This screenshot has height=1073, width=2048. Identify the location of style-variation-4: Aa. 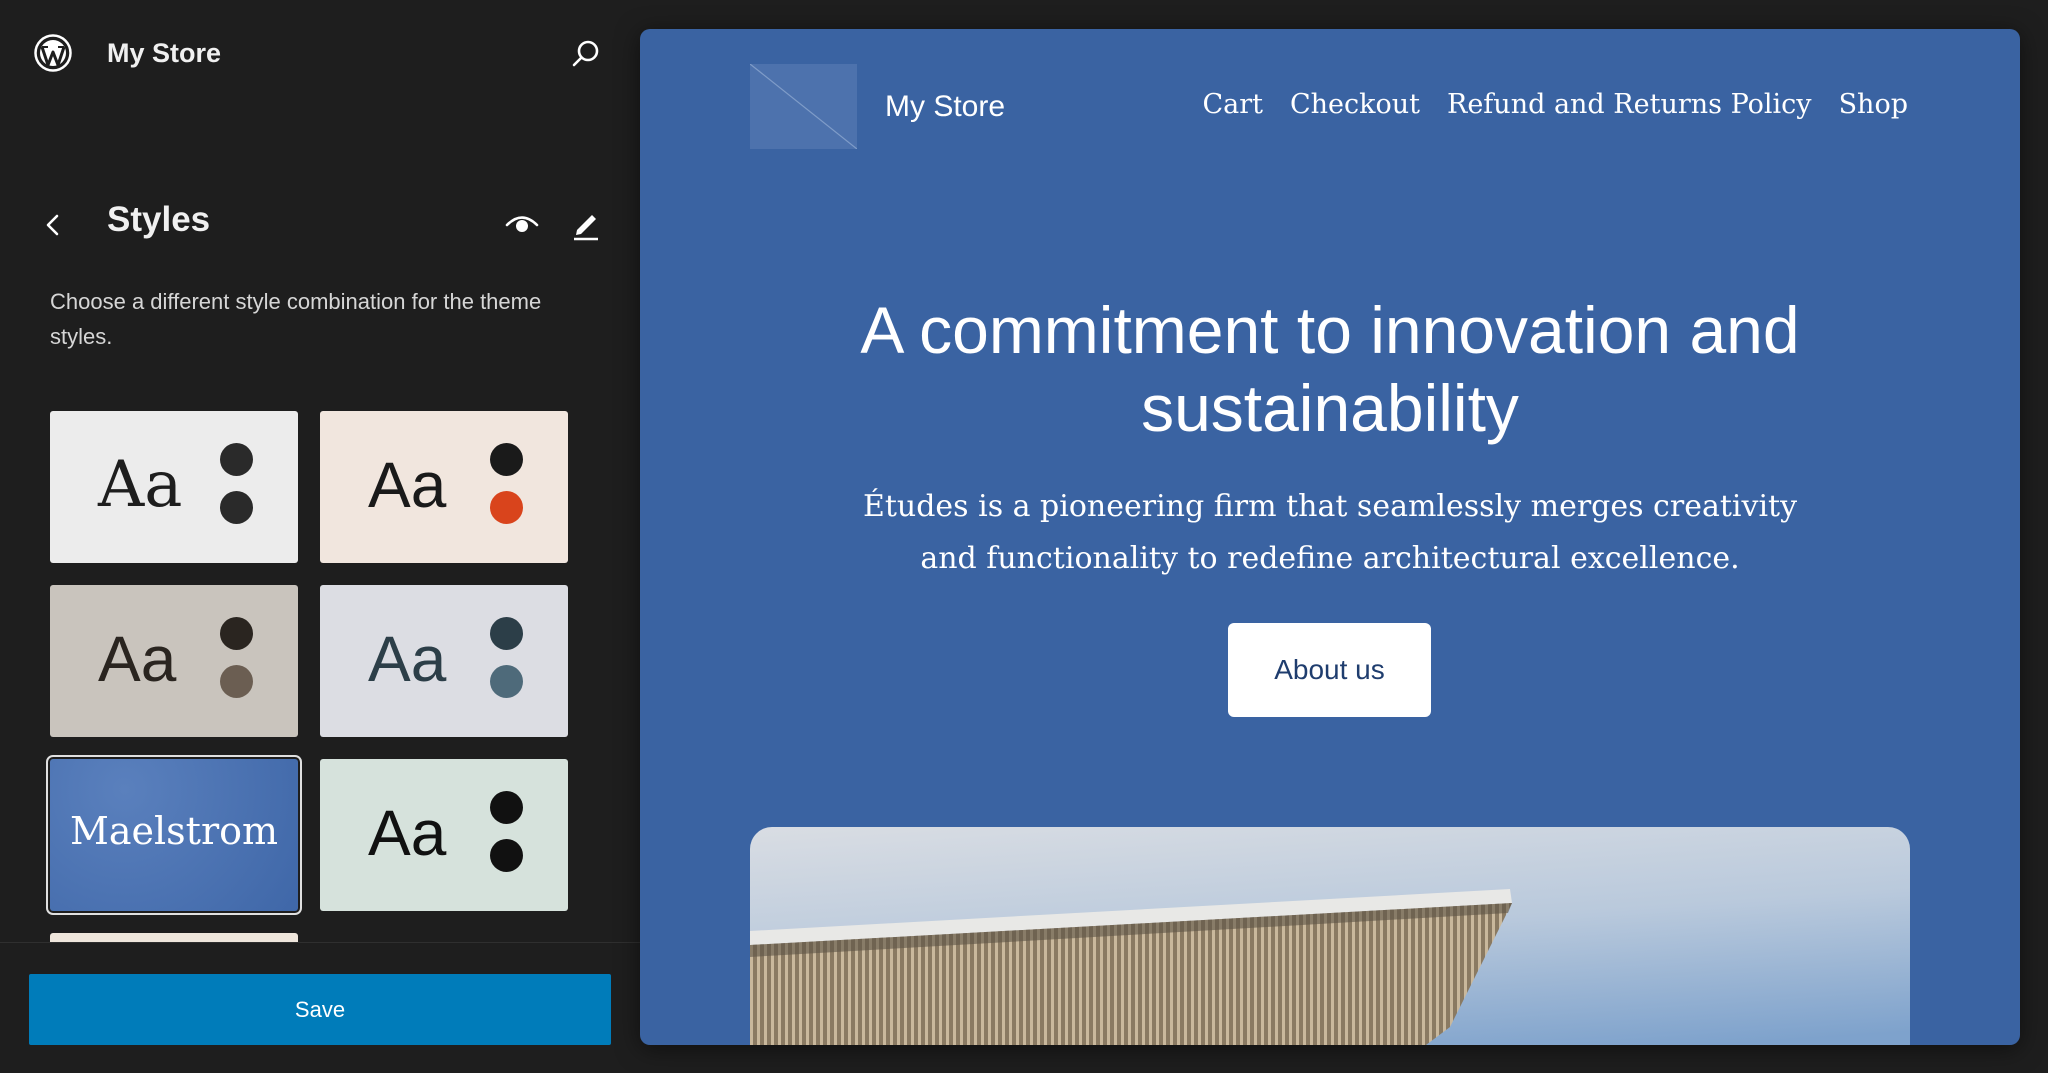
(444, 661).